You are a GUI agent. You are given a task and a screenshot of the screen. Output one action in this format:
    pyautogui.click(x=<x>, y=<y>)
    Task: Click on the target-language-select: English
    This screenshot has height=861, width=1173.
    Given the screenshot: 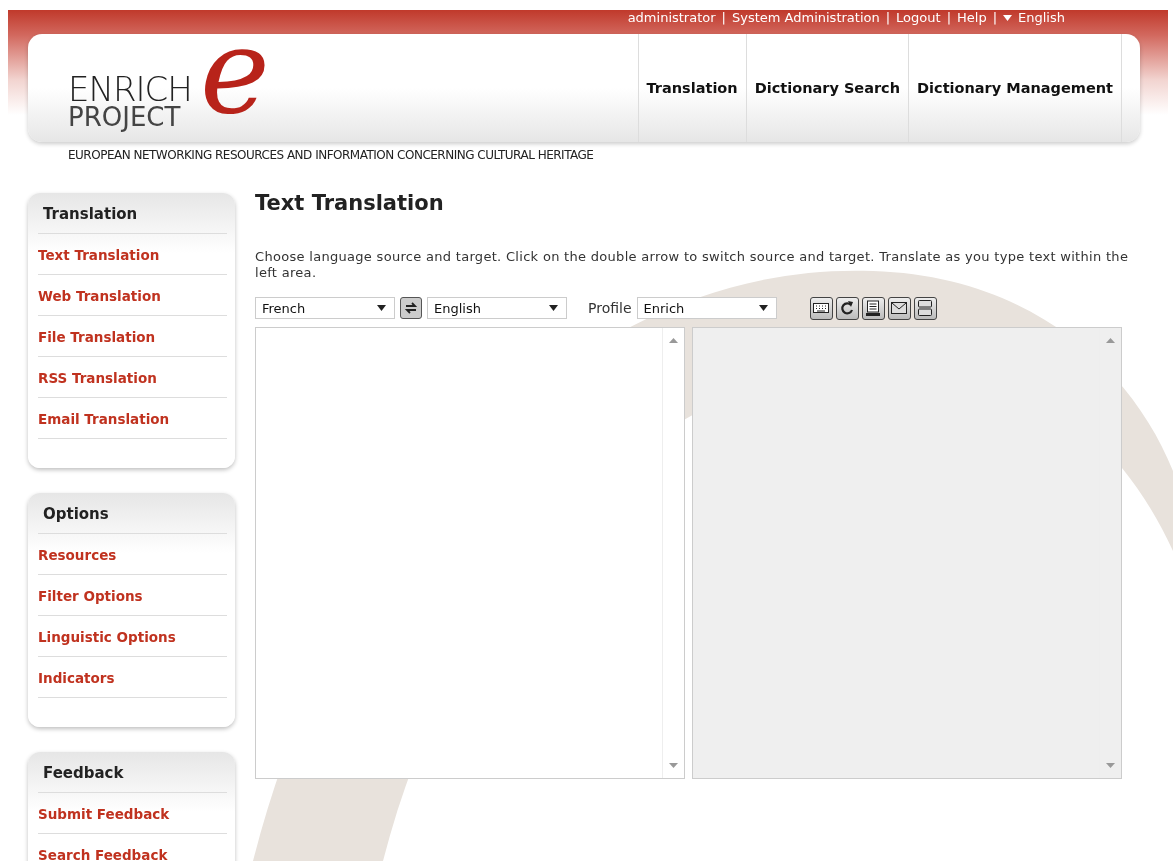 What is the action you would take?
    pyautogui.click(x=497, y=308)
    